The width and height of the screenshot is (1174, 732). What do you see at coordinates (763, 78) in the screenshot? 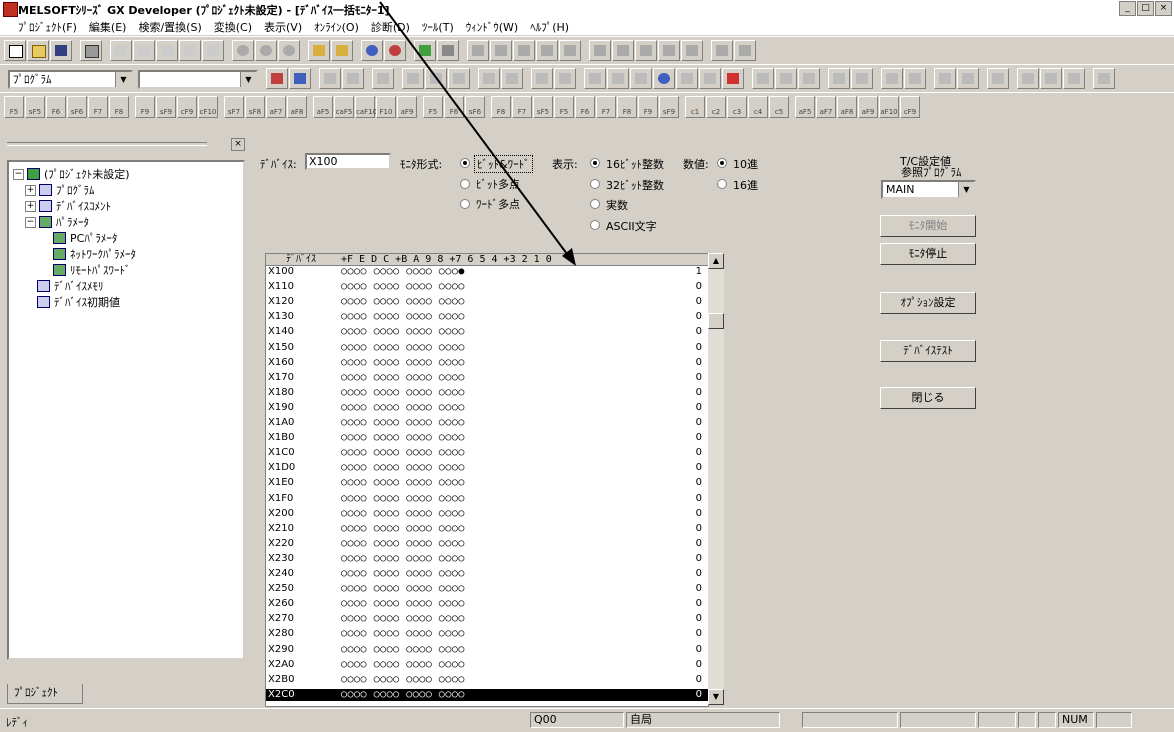
I see `tool-1-button` at bounding box center [763, 78].